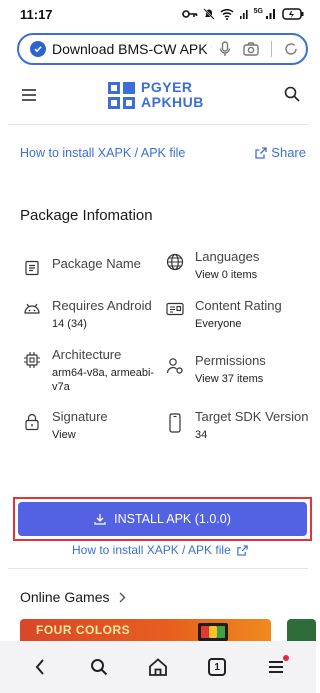  I want to click on key-icon, so click(189, 14).